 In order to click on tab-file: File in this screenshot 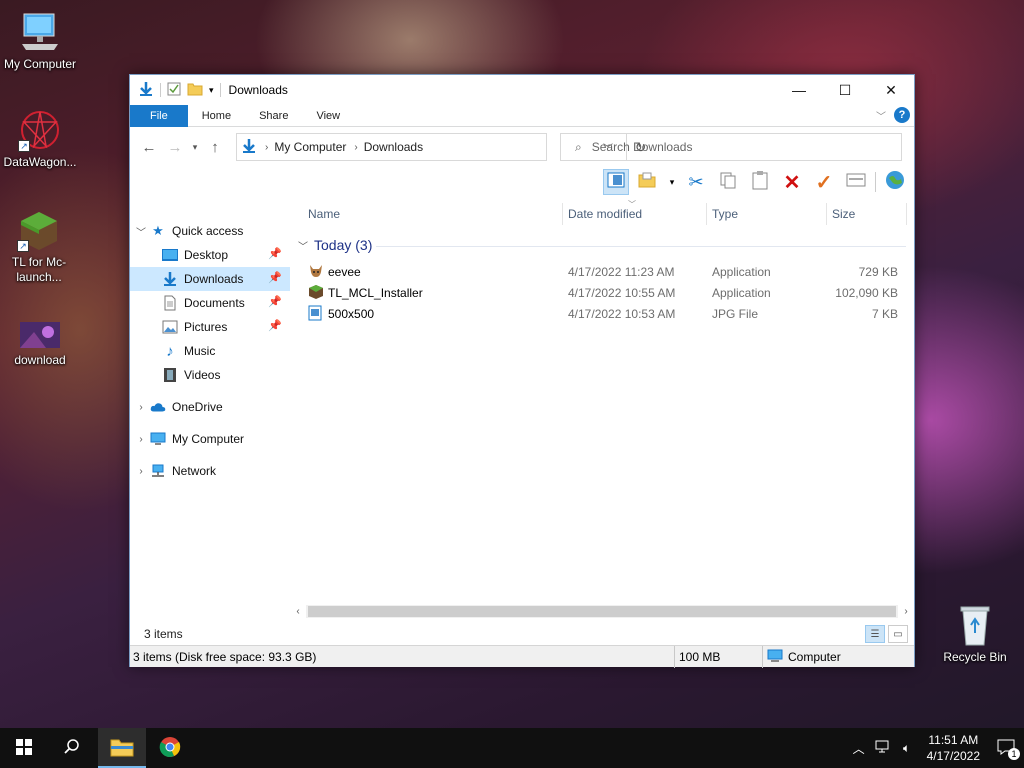, I will do `click(159, 115)`.